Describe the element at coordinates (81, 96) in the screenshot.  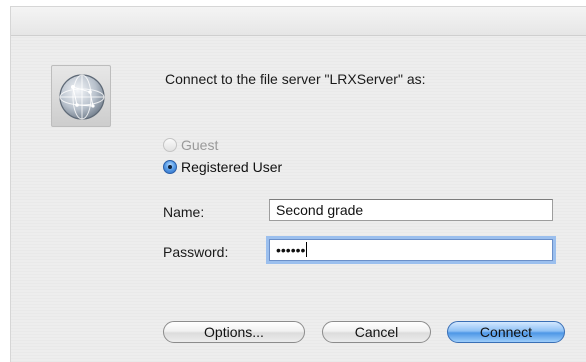
I see `server-globe-icon` at that location.